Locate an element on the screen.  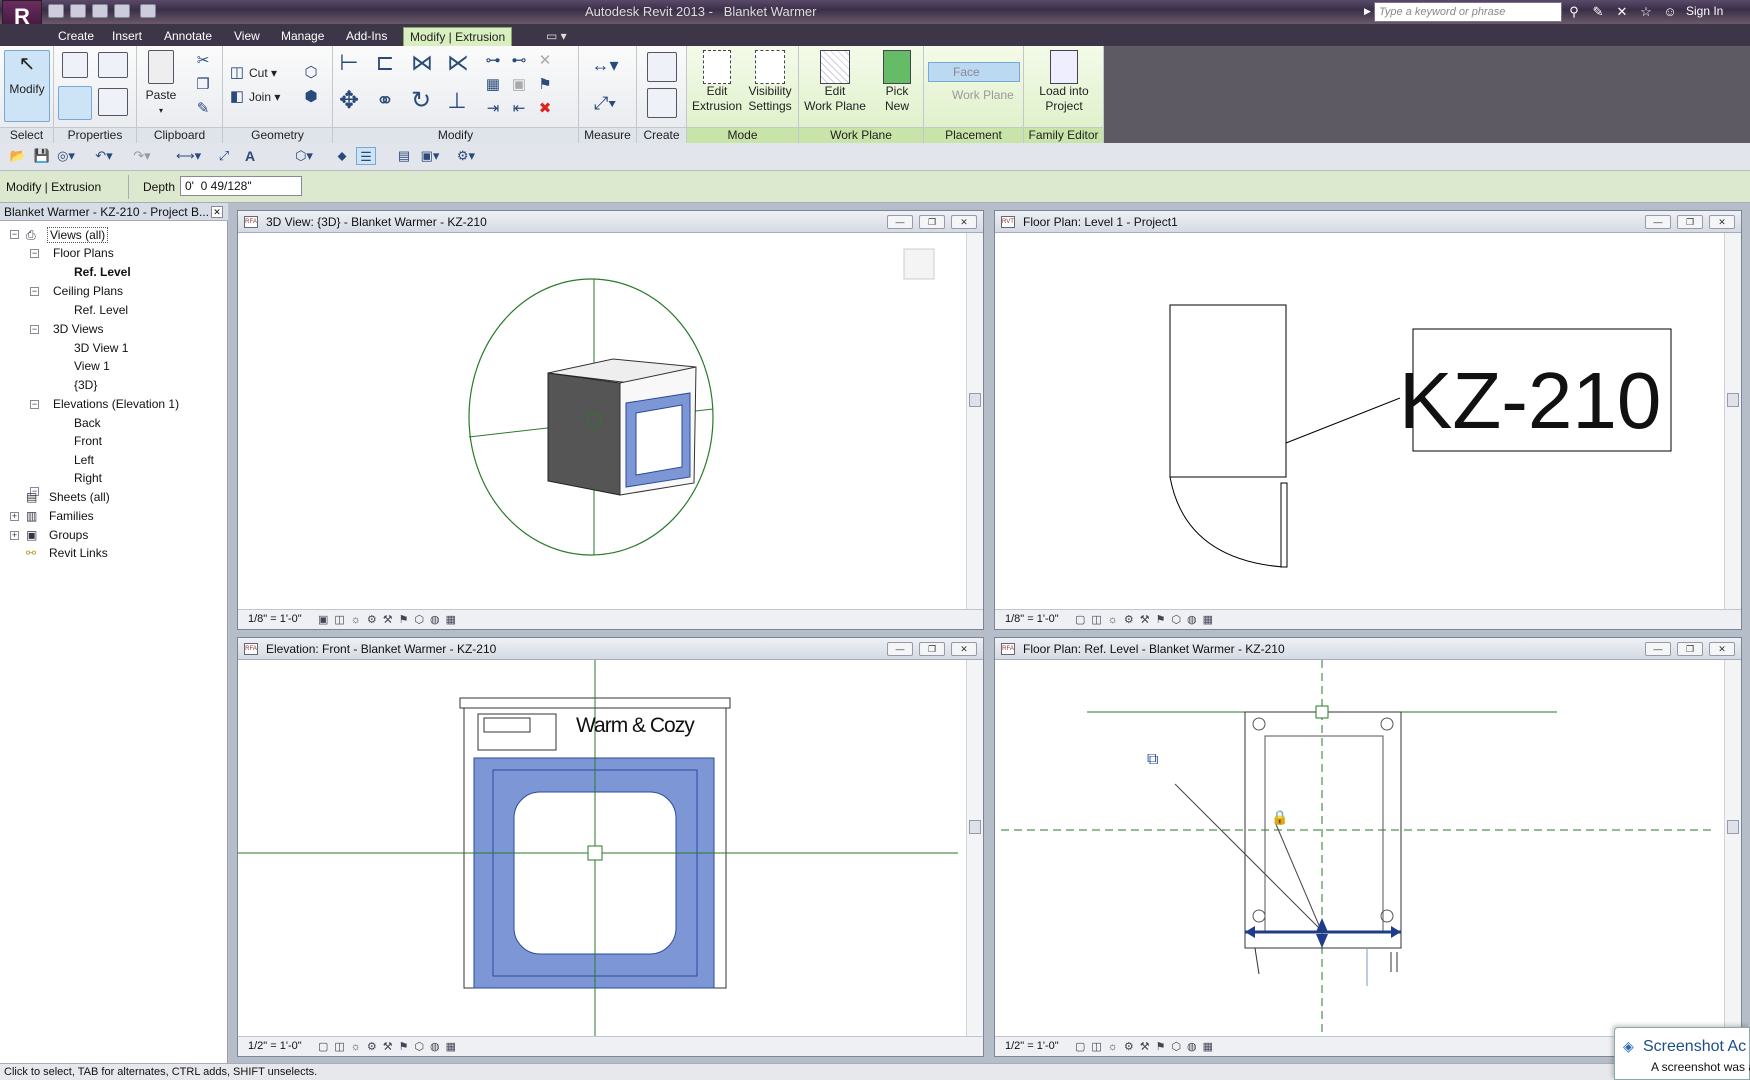
close-hidden-windows-icon: ▤ is located at coordinates (404, 156).